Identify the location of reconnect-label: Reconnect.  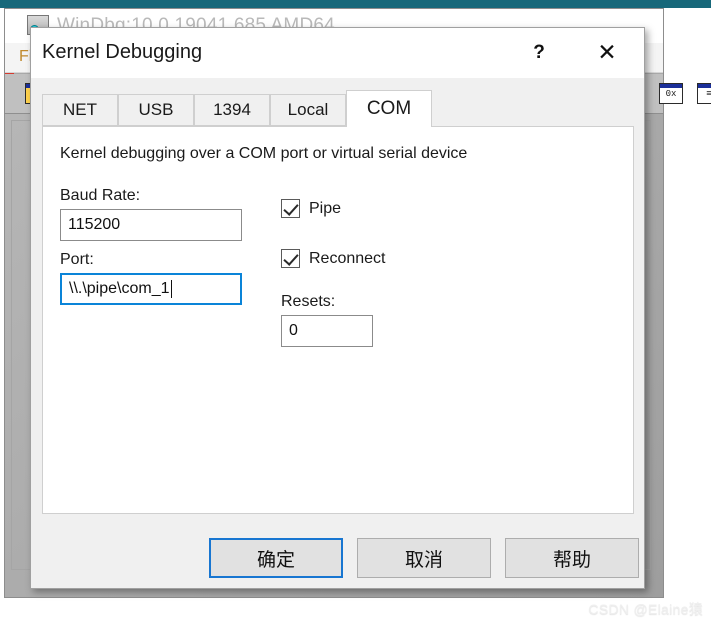
(347, 258).